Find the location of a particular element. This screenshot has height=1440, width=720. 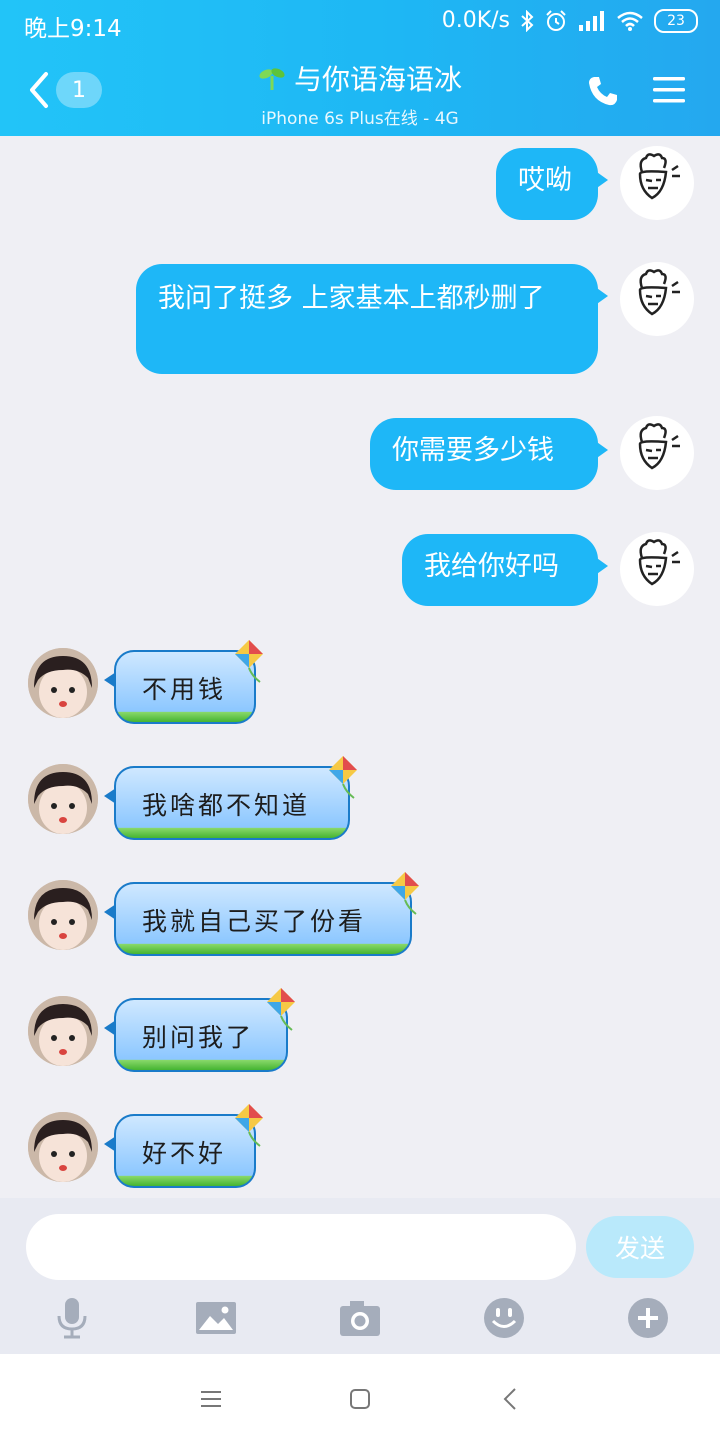

emoji-icon is located at coordinates (504, 1318).